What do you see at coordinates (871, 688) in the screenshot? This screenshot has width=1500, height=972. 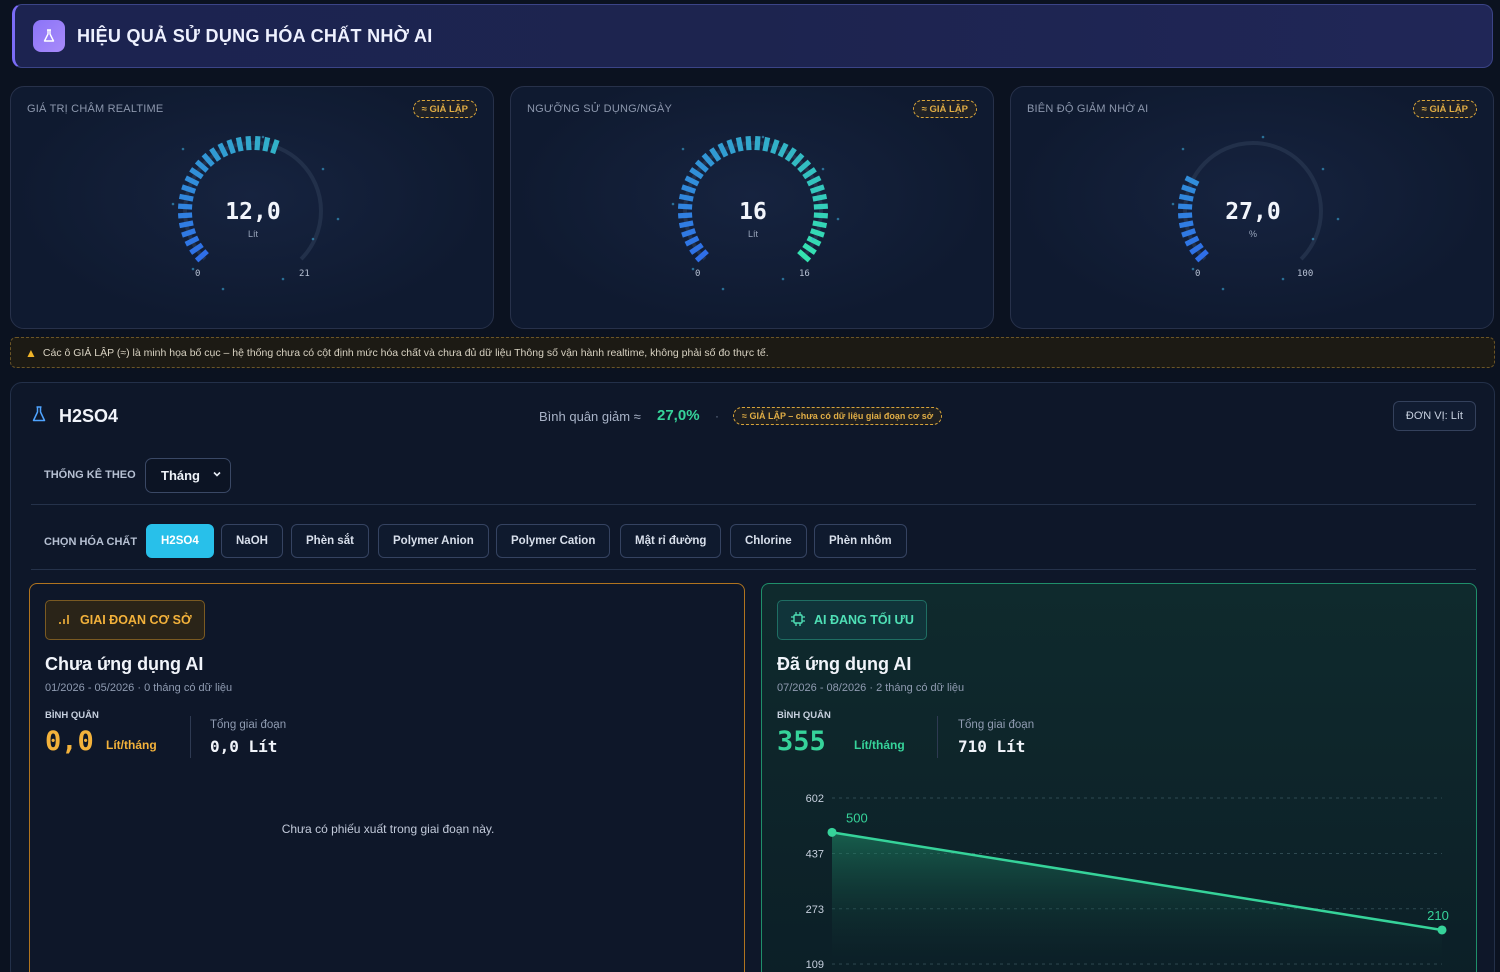 I see `ai-phase-subtitle: 07/2026 - 08/2026 · 2 tháng có dữ liệu` at bounding box center [871, 688].